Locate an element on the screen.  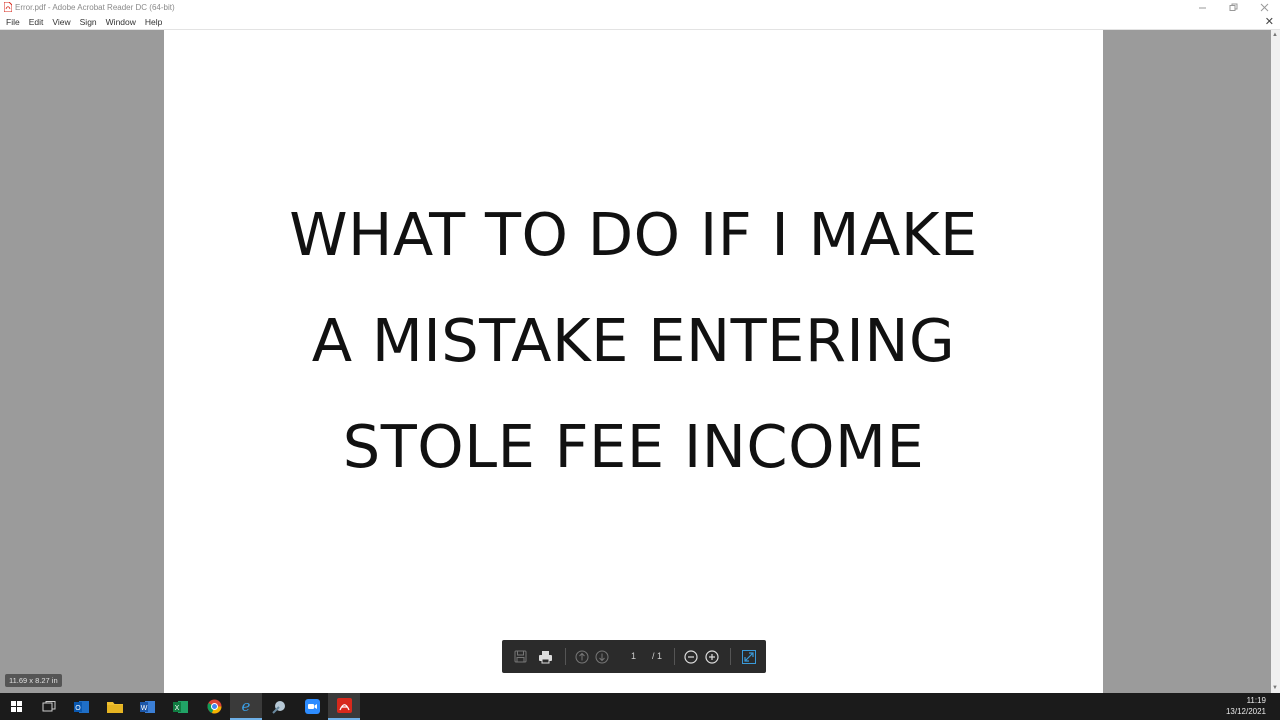
acrobat-reader-icon is located at coordinates (344, 706).